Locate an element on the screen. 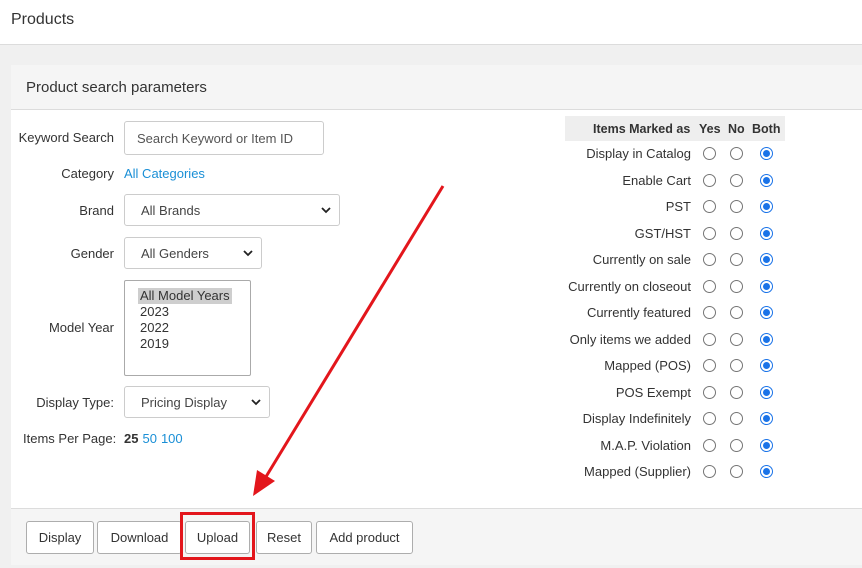 The height and width of the screenshot is (568, 862). header-items-marked-as: Items Marked as is located at coordinates (642, 129).